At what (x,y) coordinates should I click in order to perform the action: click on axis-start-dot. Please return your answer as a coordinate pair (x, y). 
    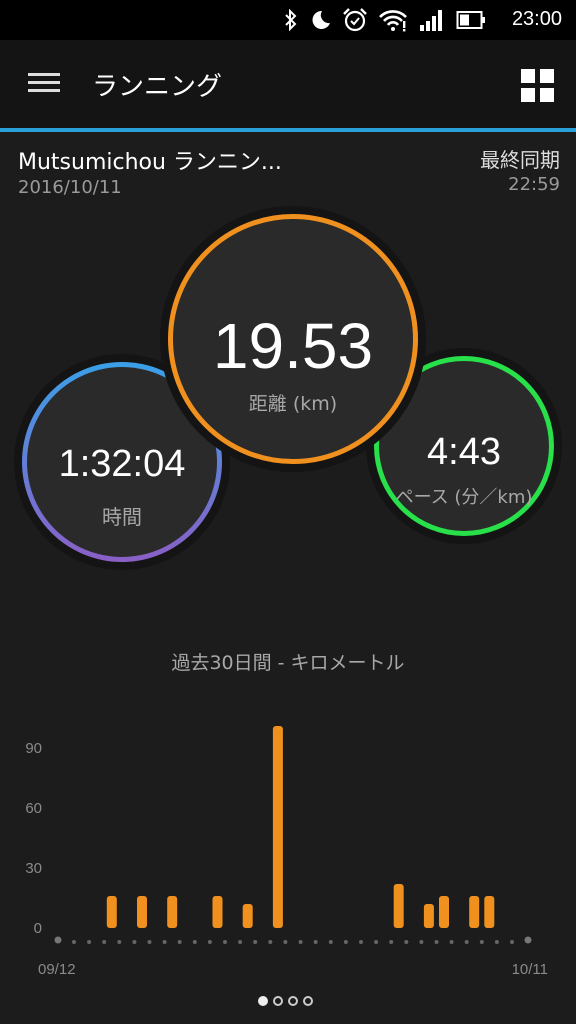
    Looking at the image, I should click on (58, 940).